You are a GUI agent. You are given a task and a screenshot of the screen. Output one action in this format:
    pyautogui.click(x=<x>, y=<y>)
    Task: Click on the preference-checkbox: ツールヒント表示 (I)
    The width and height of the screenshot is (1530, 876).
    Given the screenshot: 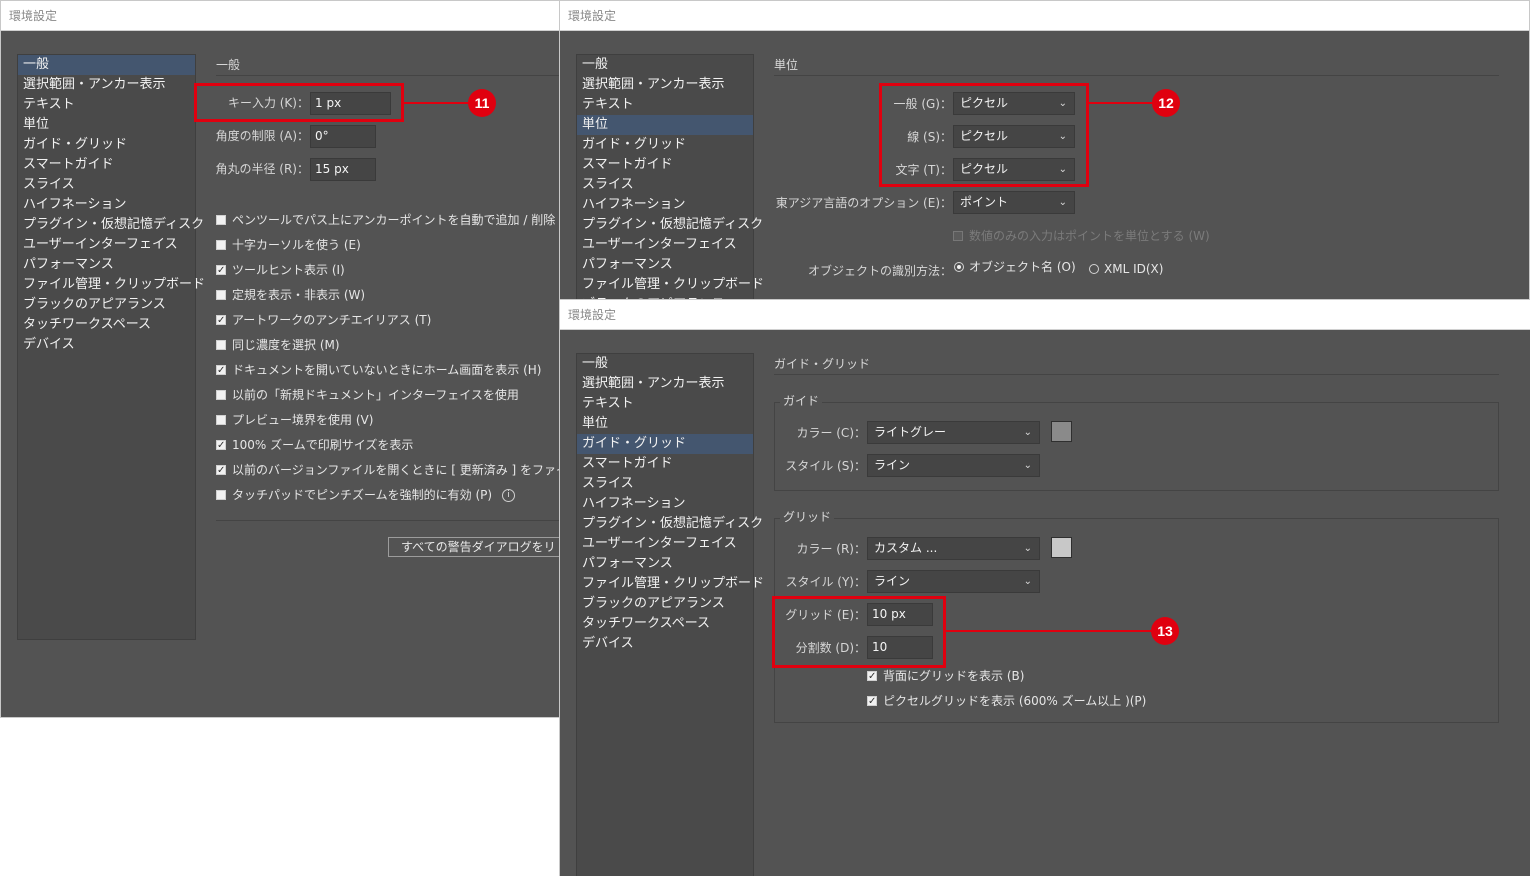 What is the action you would take?
    pyautogui.click(x=280, y=270)
    